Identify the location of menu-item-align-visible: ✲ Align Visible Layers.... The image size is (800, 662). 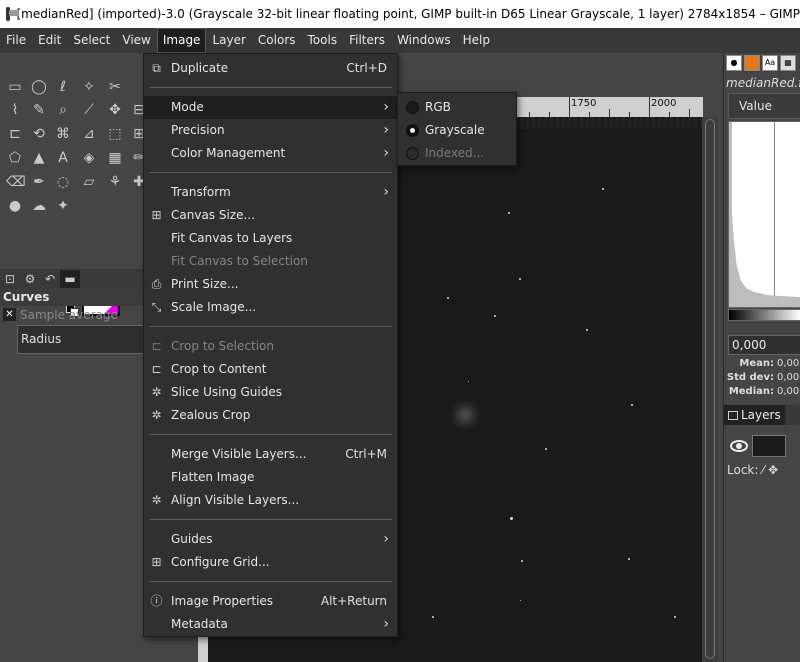
(270, 500).